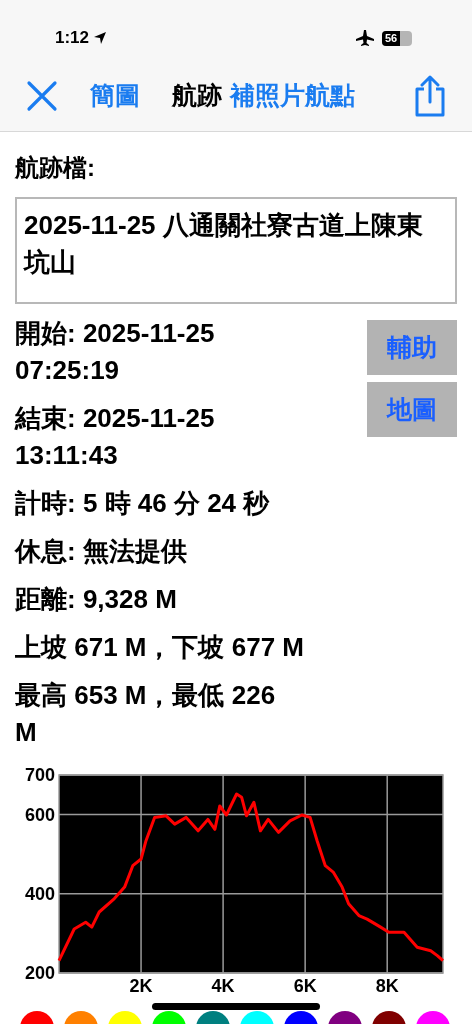 The height and width of the screenshot is (1024, 472). I want to click on nav-tab: 簡圖, so click(115, 95).